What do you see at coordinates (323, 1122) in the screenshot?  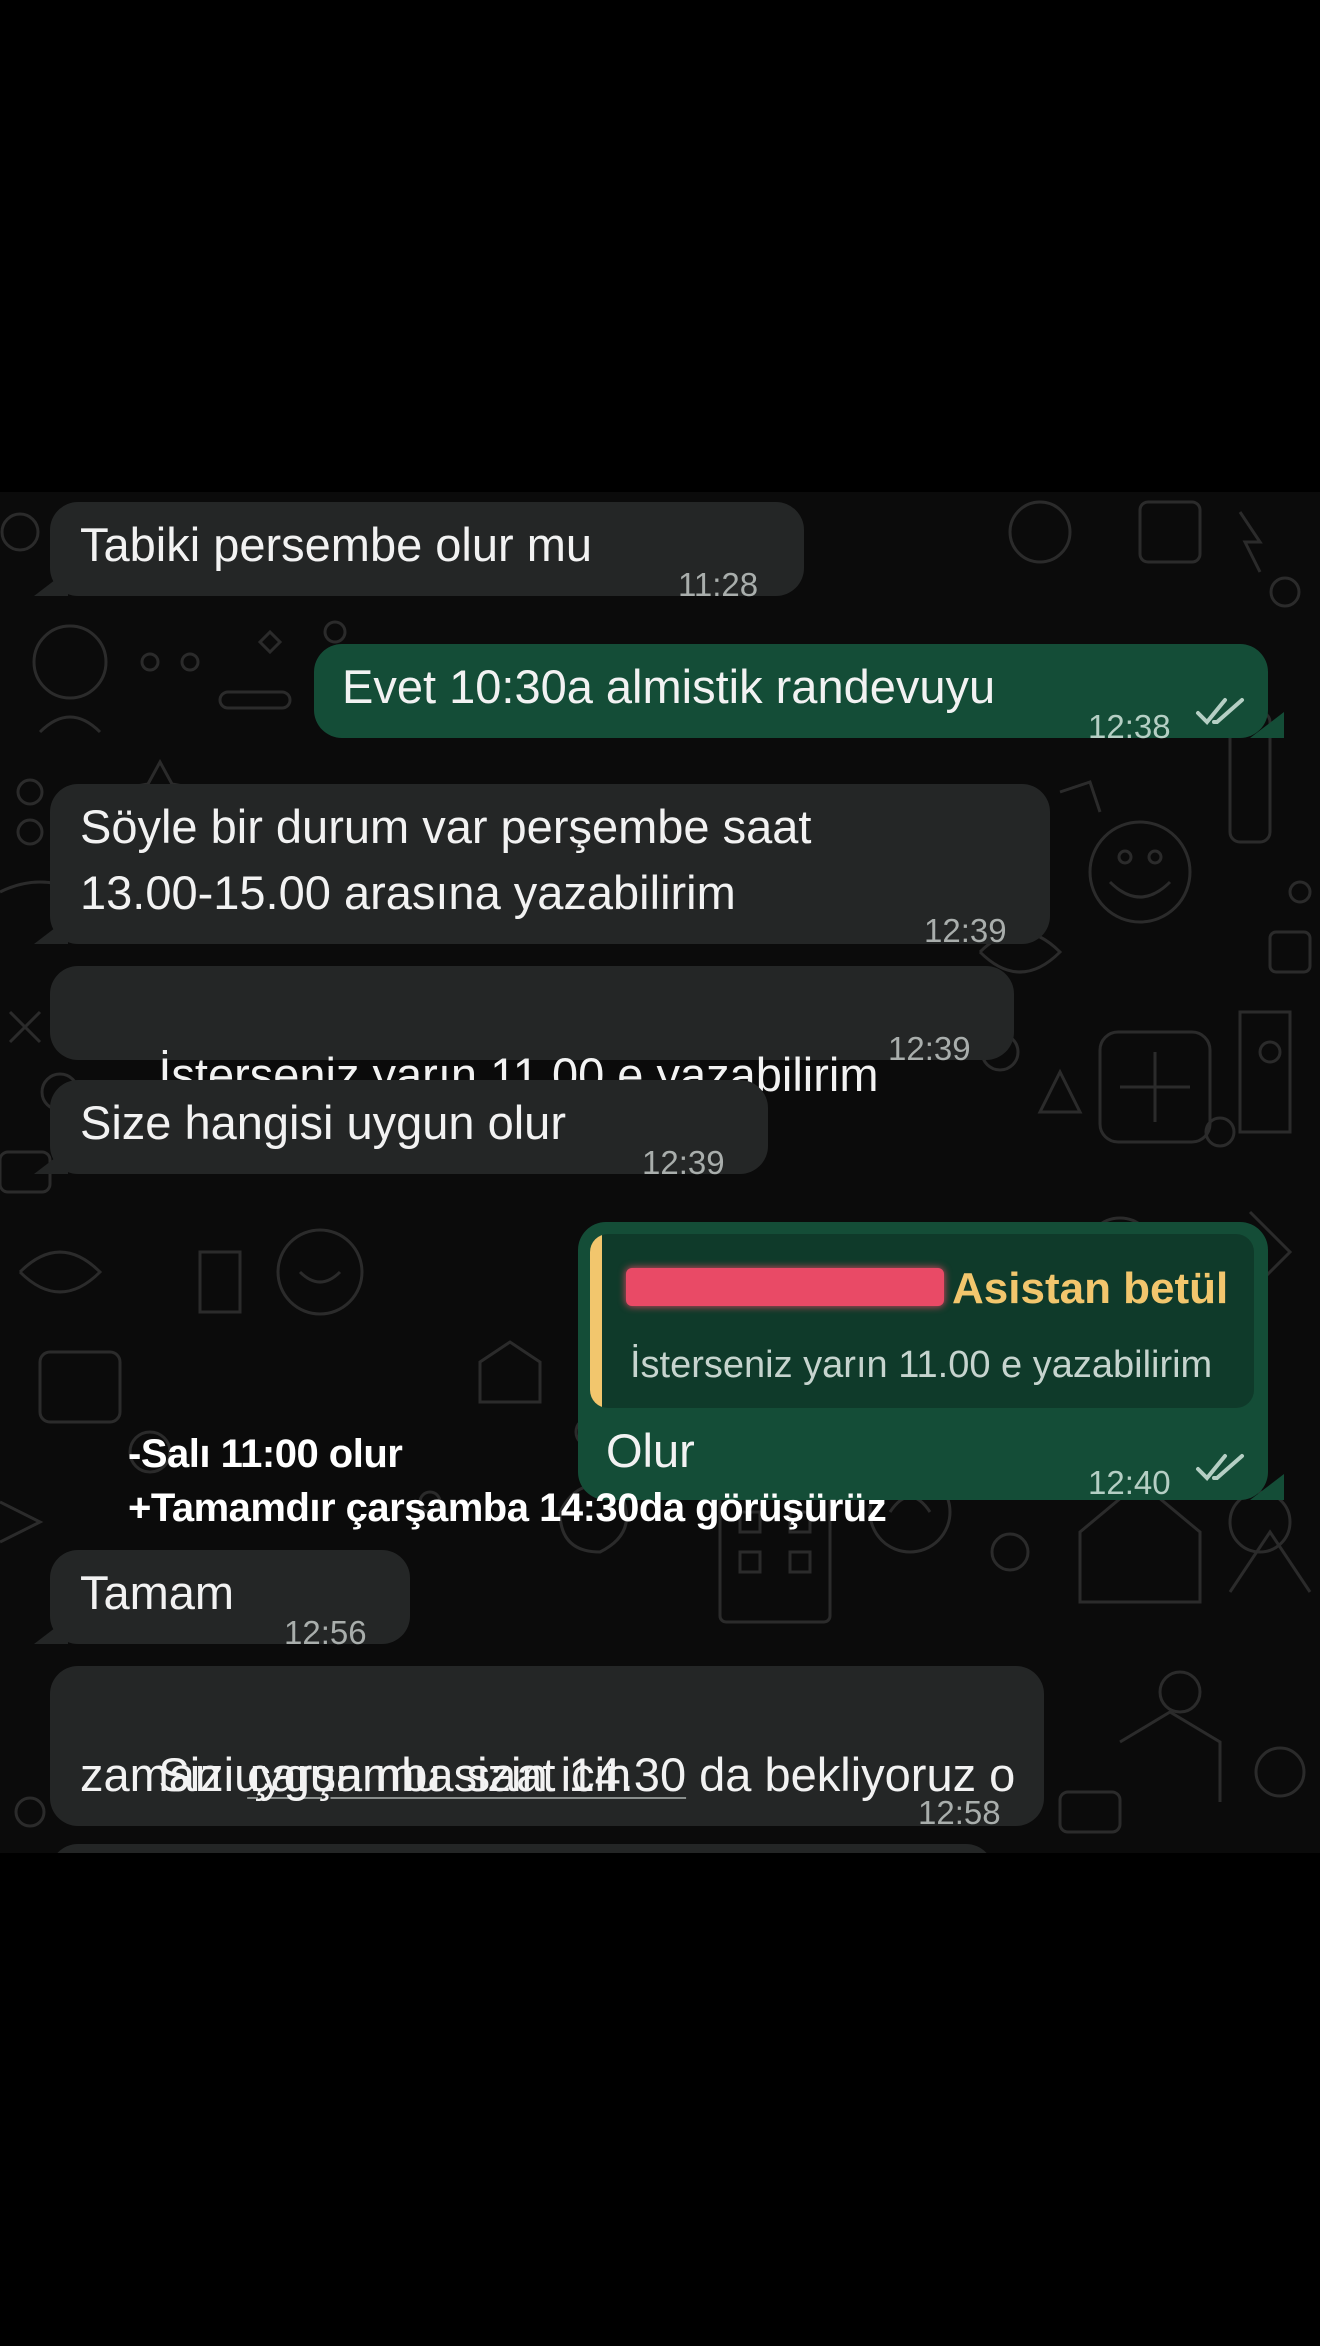 I see `message-text: Size hangisi uygun olur` at bounding box center [323, 1122].